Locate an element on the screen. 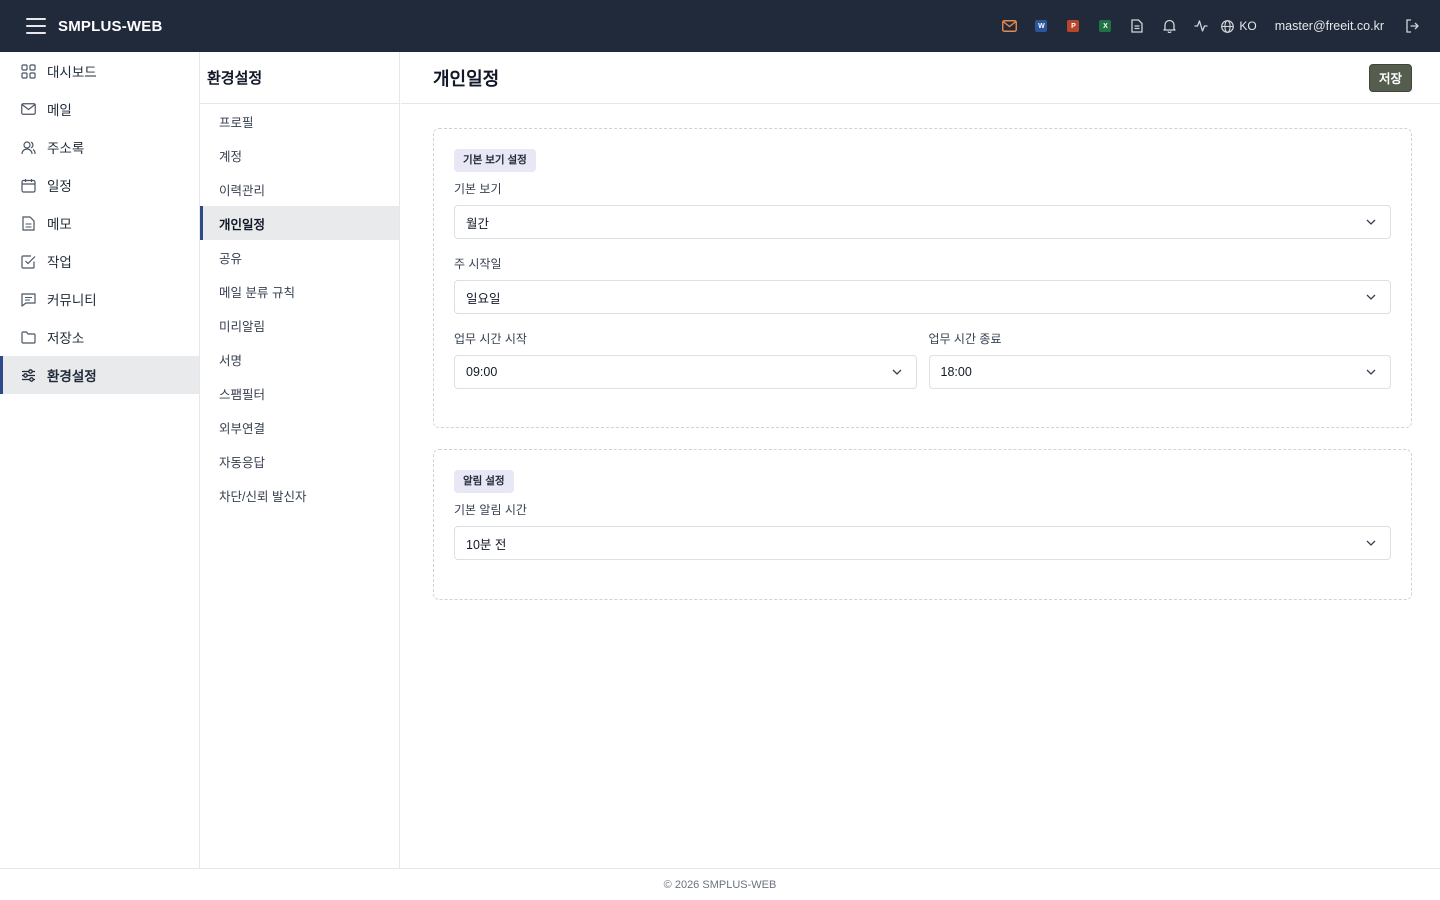  default-view-label: 기본 보기 is located at coordinates (478, 189).